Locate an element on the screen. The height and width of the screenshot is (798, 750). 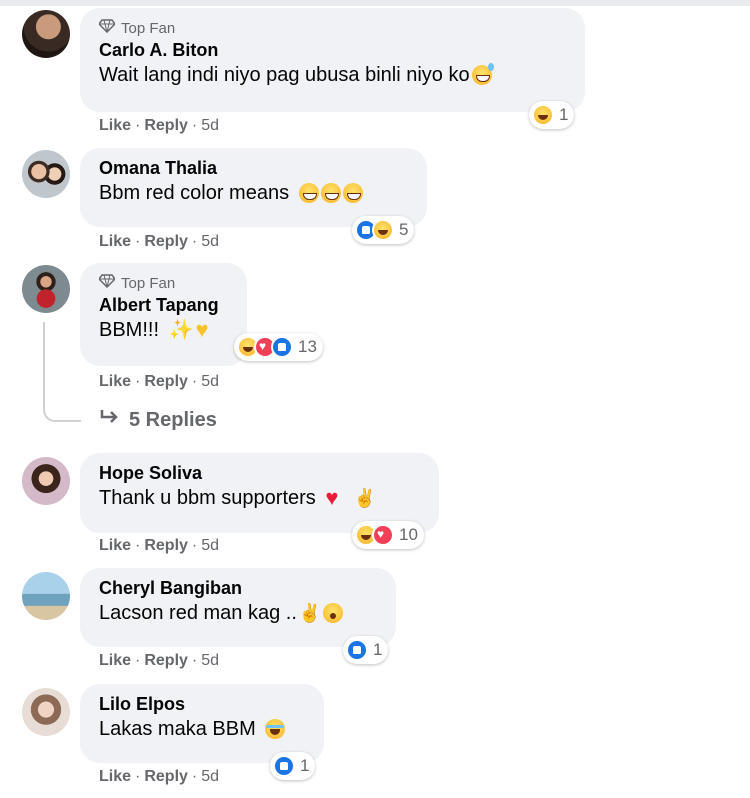
reply-arrow-icon is located at coordinates (110, 420).